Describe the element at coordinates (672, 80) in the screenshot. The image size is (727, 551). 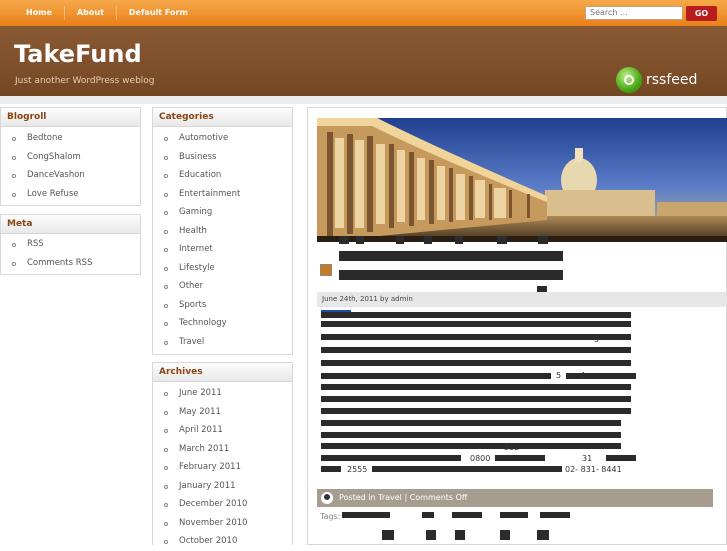
I see `rss-feed-label: rssfeed` at that location.